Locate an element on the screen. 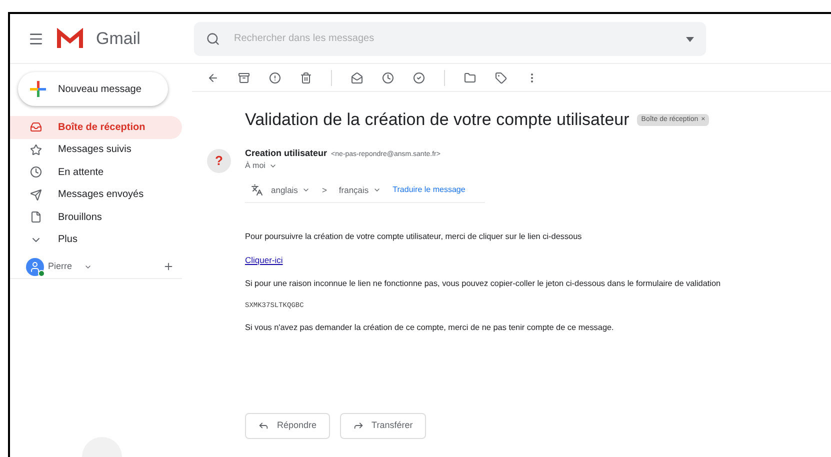 The height and width of the screenshot is (457, 831). source-language-dropdown: anglais is located at coordinates (290, 190).